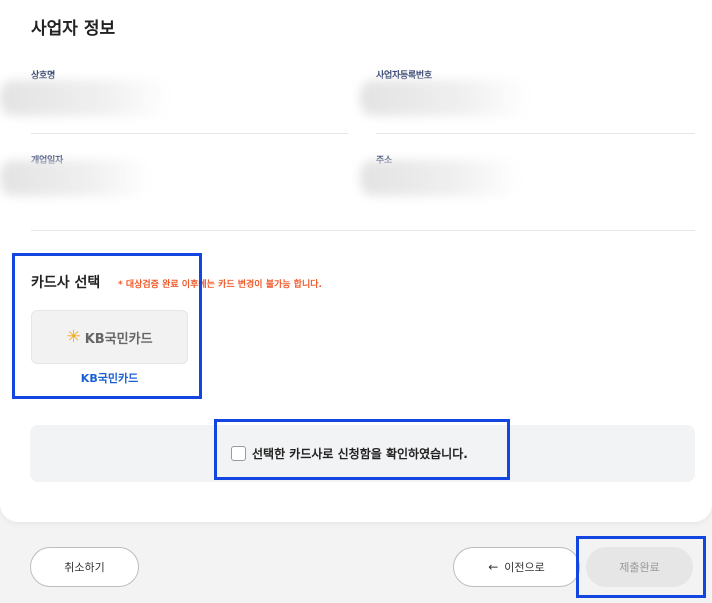 This screenshot has height=603, width=712. Describe the element at coordinates (524, 567) in the screenshot. I see `prev-label: 이전으로` at that location.